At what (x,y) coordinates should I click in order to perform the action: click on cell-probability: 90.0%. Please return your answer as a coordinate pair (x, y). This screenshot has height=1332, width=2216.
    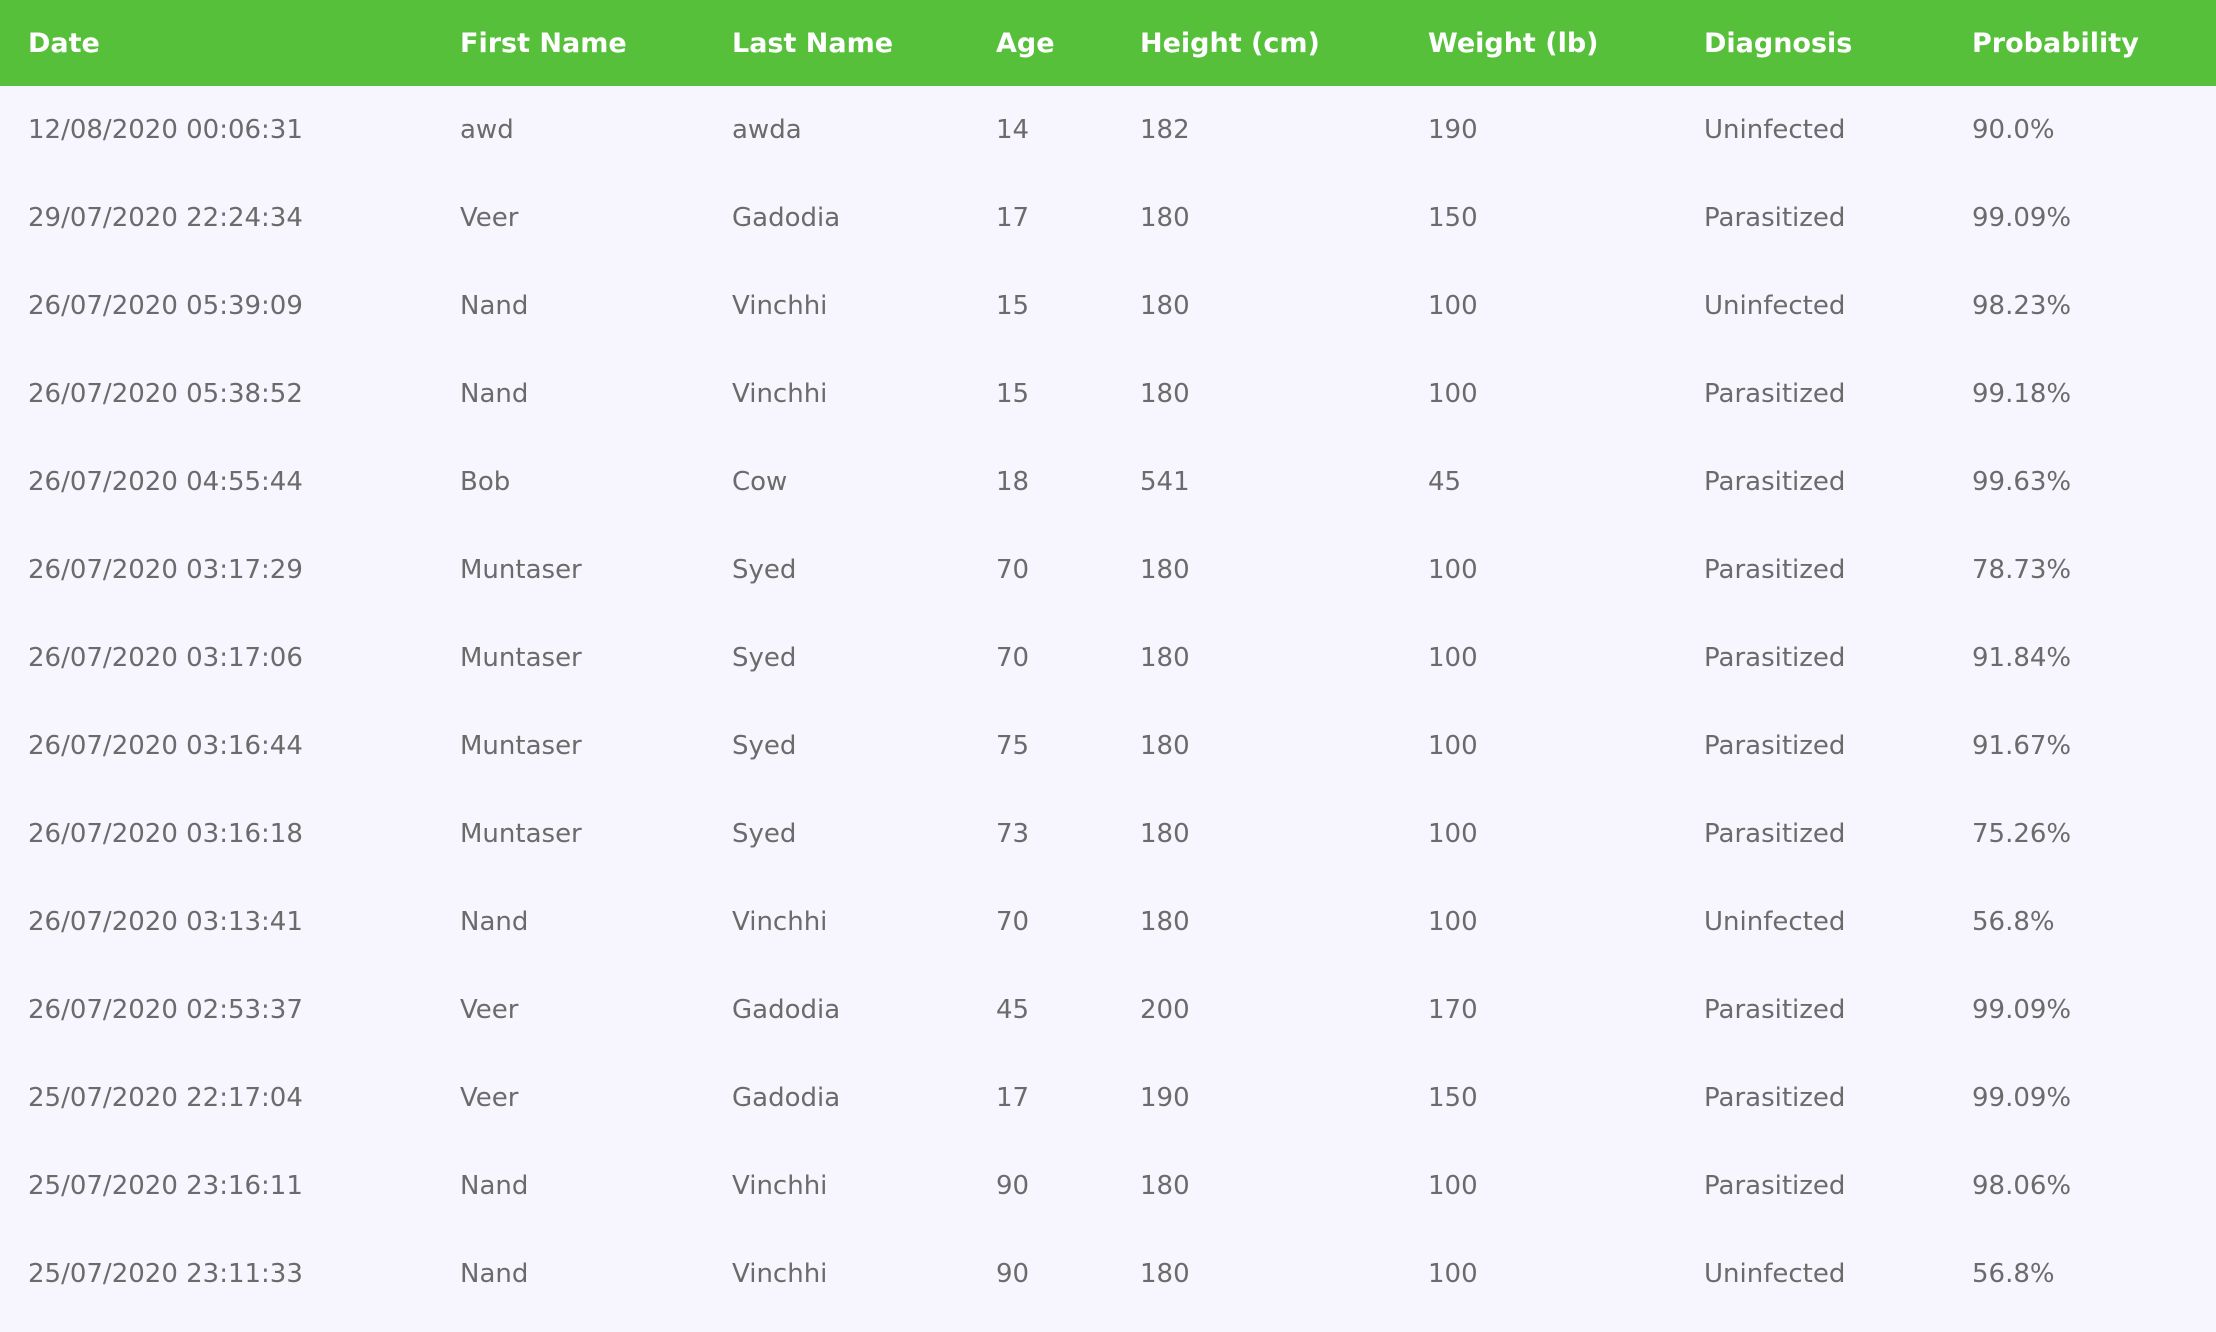
    Looking at the image, I should click on (2013, 130).